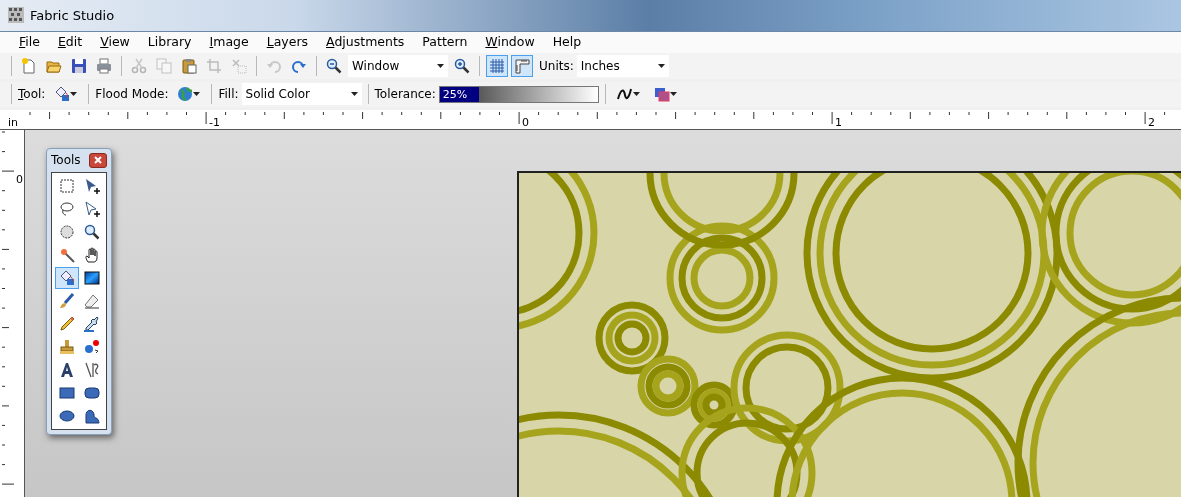 Image resolution: width=1181 pixels, height=497 pixels. I want to click on ruler-icon, so click(522, 65).